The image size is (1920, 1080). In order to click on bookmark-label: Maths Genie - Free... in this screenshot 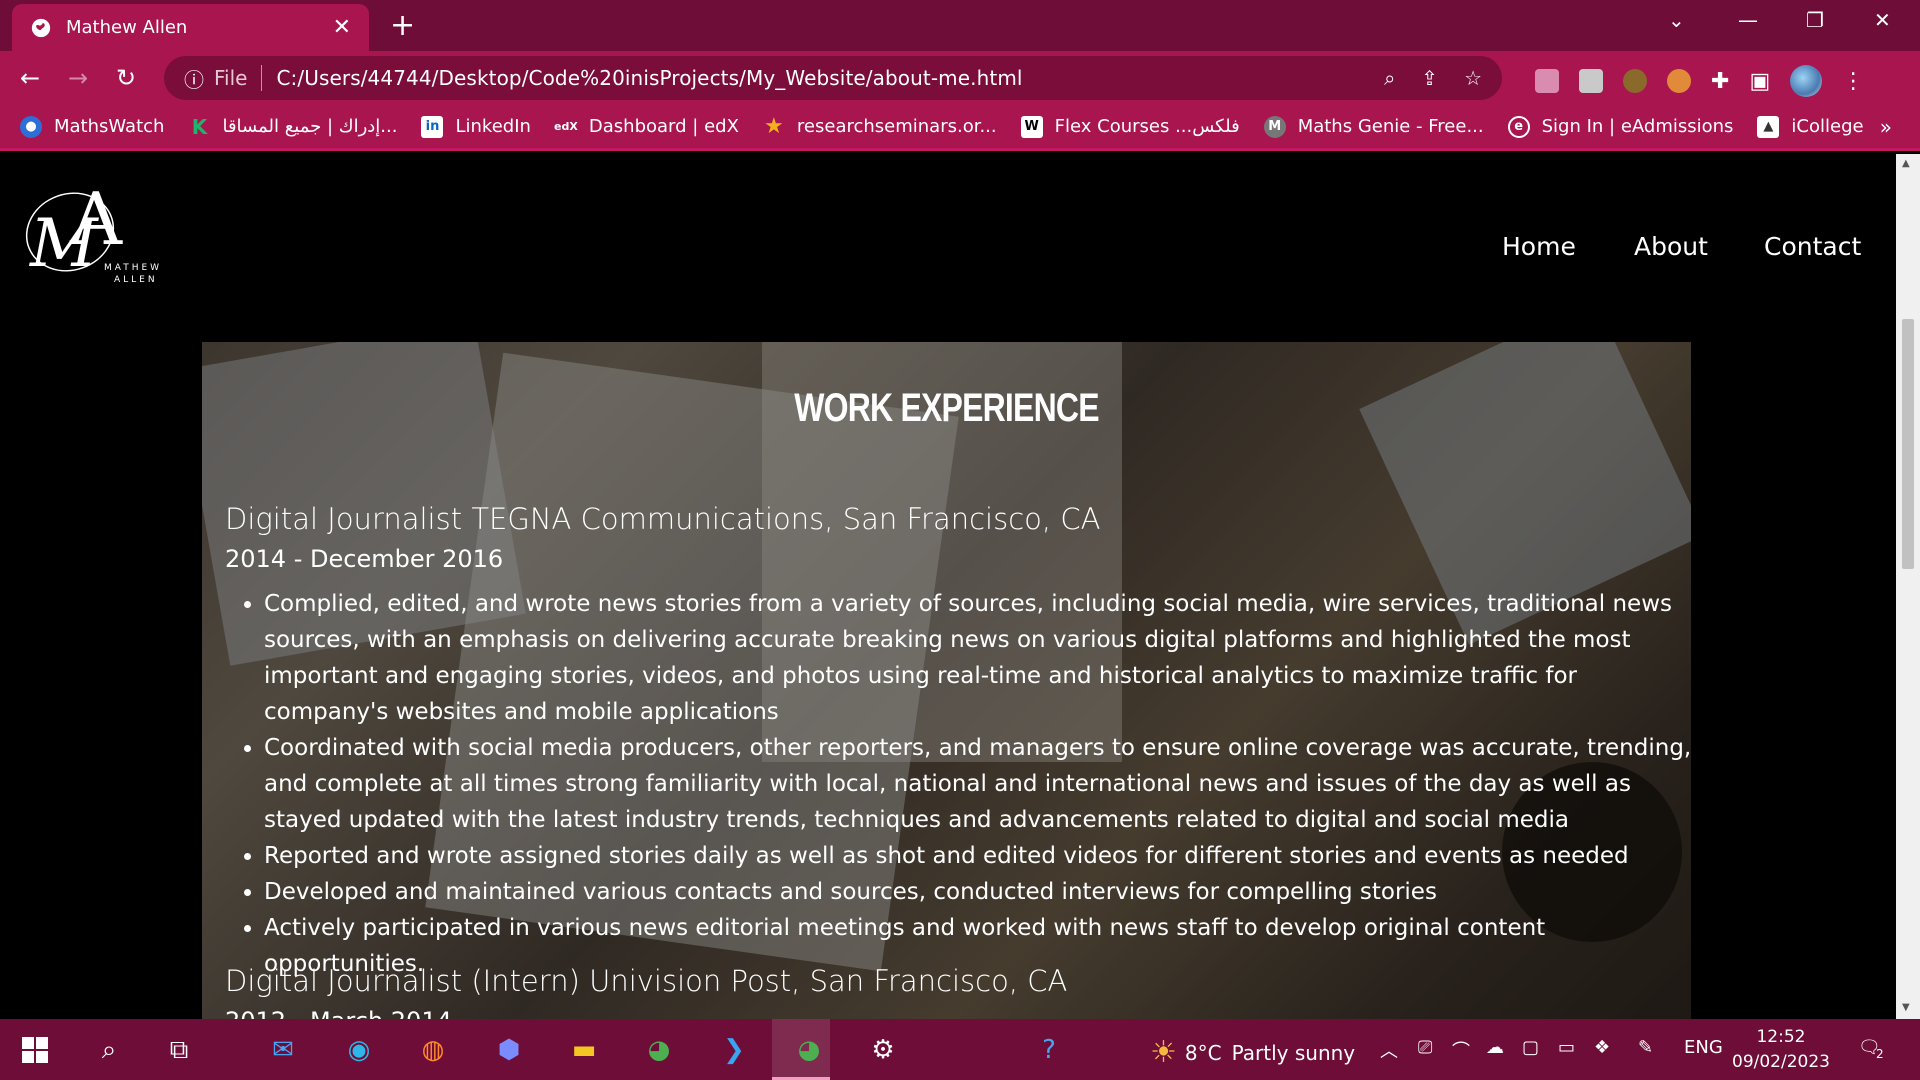, I will do `click(1390, 126)`.